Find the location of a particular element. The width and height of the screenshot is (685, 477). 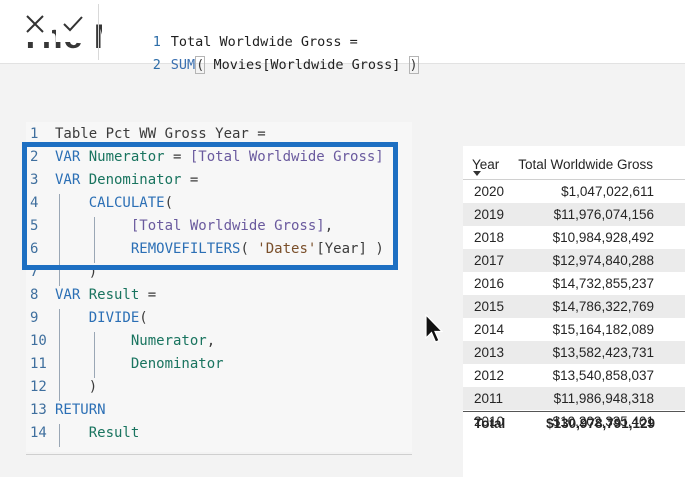

gross-cell: $14,732,855,237 is located at coordinates (603, 283).